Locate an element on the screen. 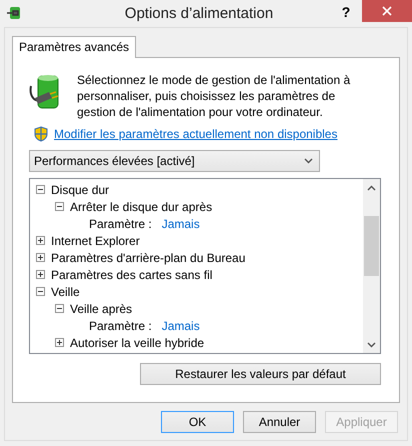 The width and height of the screenshot is (412, 446). window-title: Options d’alimentation is located at coordinates (199, 13).